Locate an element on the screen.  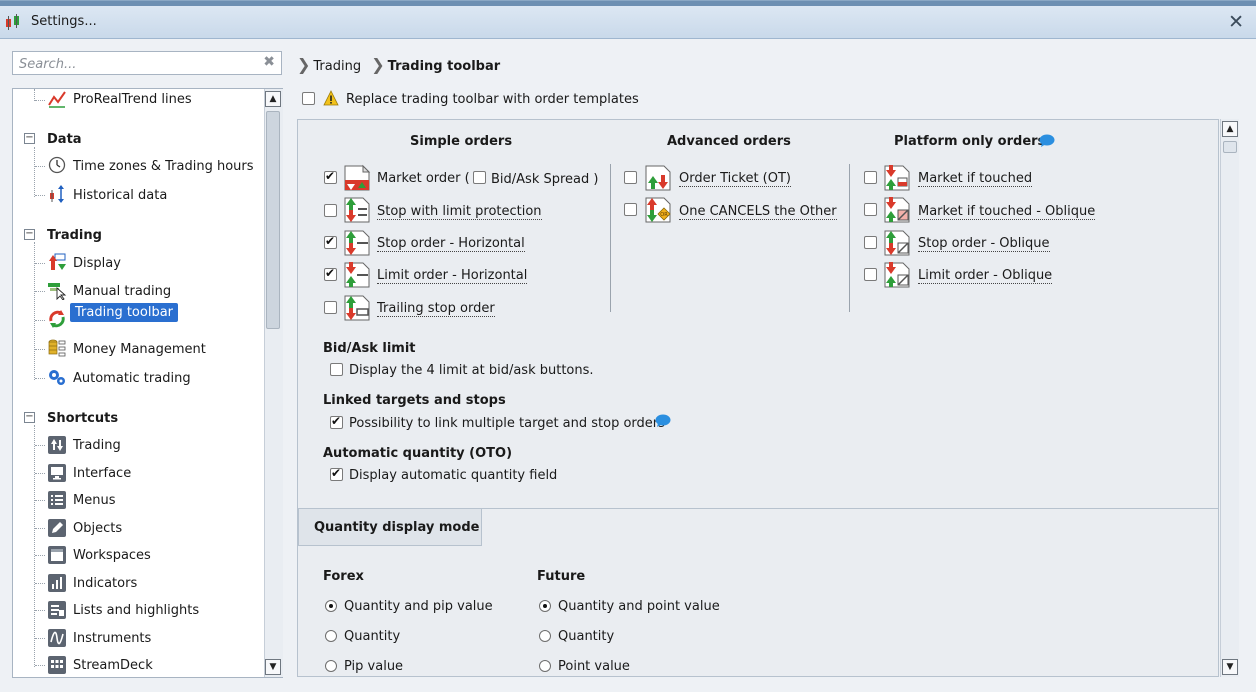
bid-ask-limit-label: Display the 4 limit at bid/ask buttons. is located at coordinates (471, 370).